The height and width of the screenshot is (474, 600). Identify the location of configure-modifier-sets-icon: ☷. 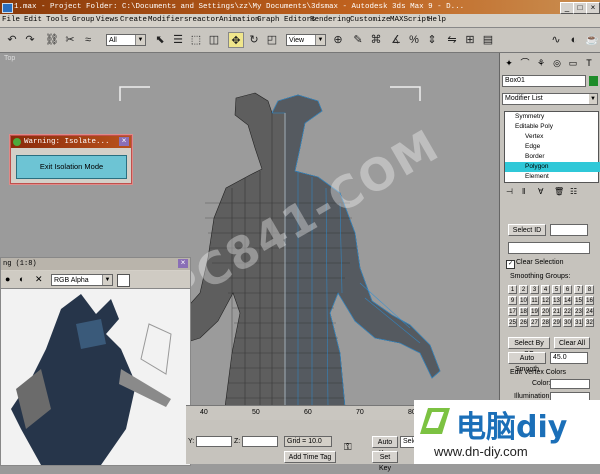
(573, 191).